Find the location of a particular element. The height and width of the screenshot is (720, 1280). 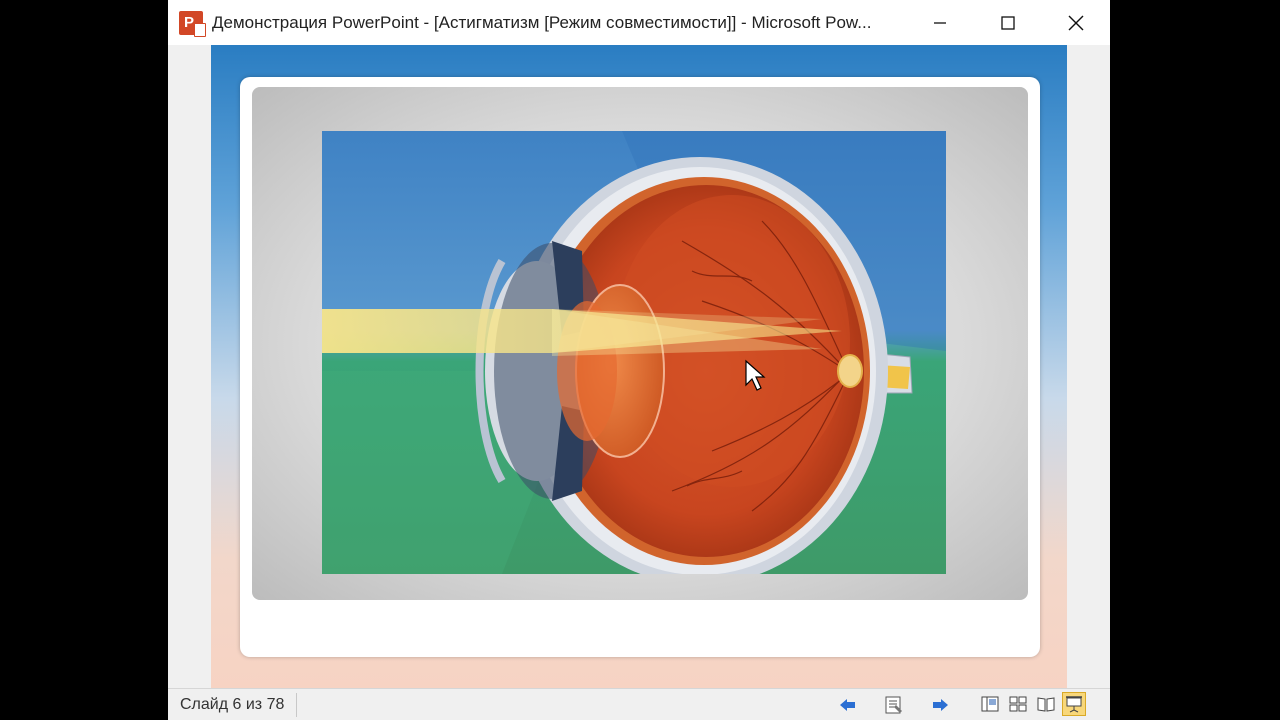

maximize-icon is located at coordinates (1008, 22).